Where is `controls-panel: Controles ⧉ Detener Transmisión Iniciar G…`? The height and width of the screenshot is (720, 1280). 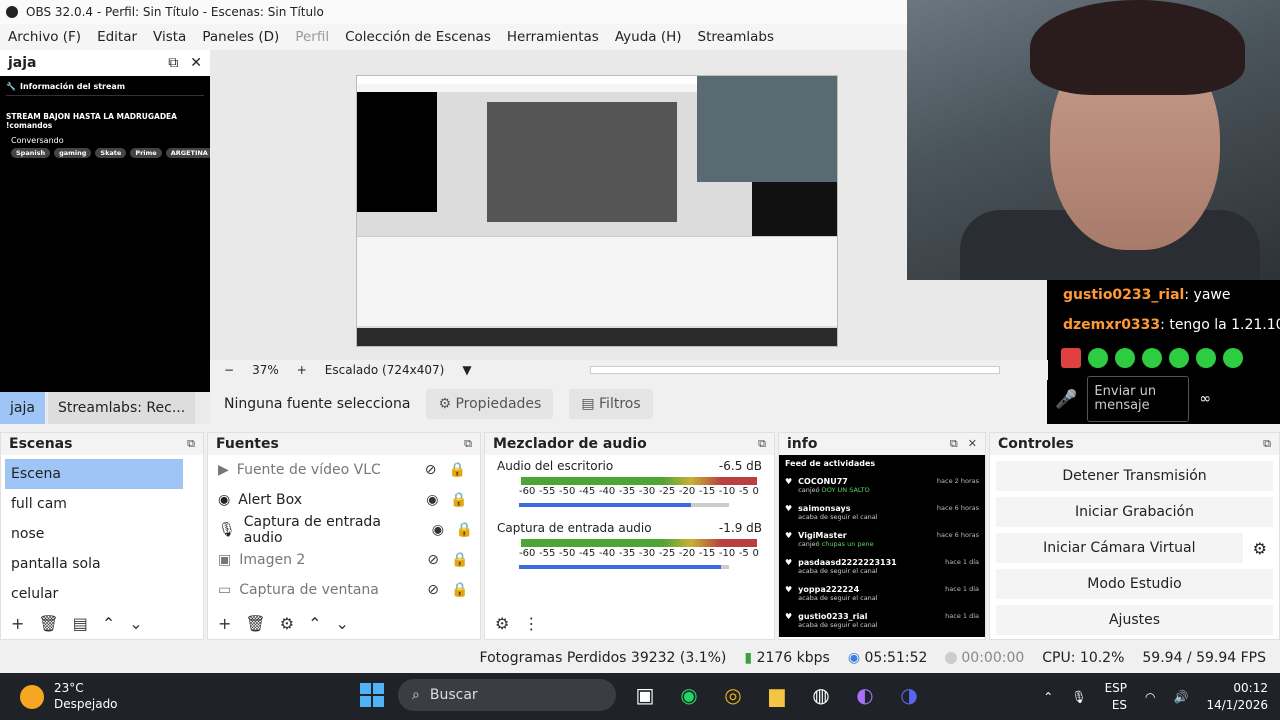
controls-panel: Controles ⧉ Detener Transmisión Iniciar G… is located at coordinates (1134, 536).